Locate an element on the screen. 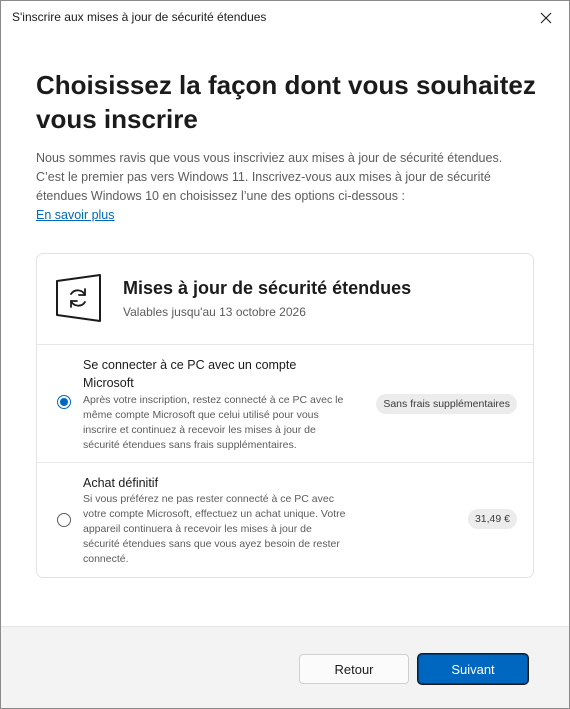 This screenshot has width=570, height=709. dialog-footer: Retour Suivant is located at coordinates (285, 667).